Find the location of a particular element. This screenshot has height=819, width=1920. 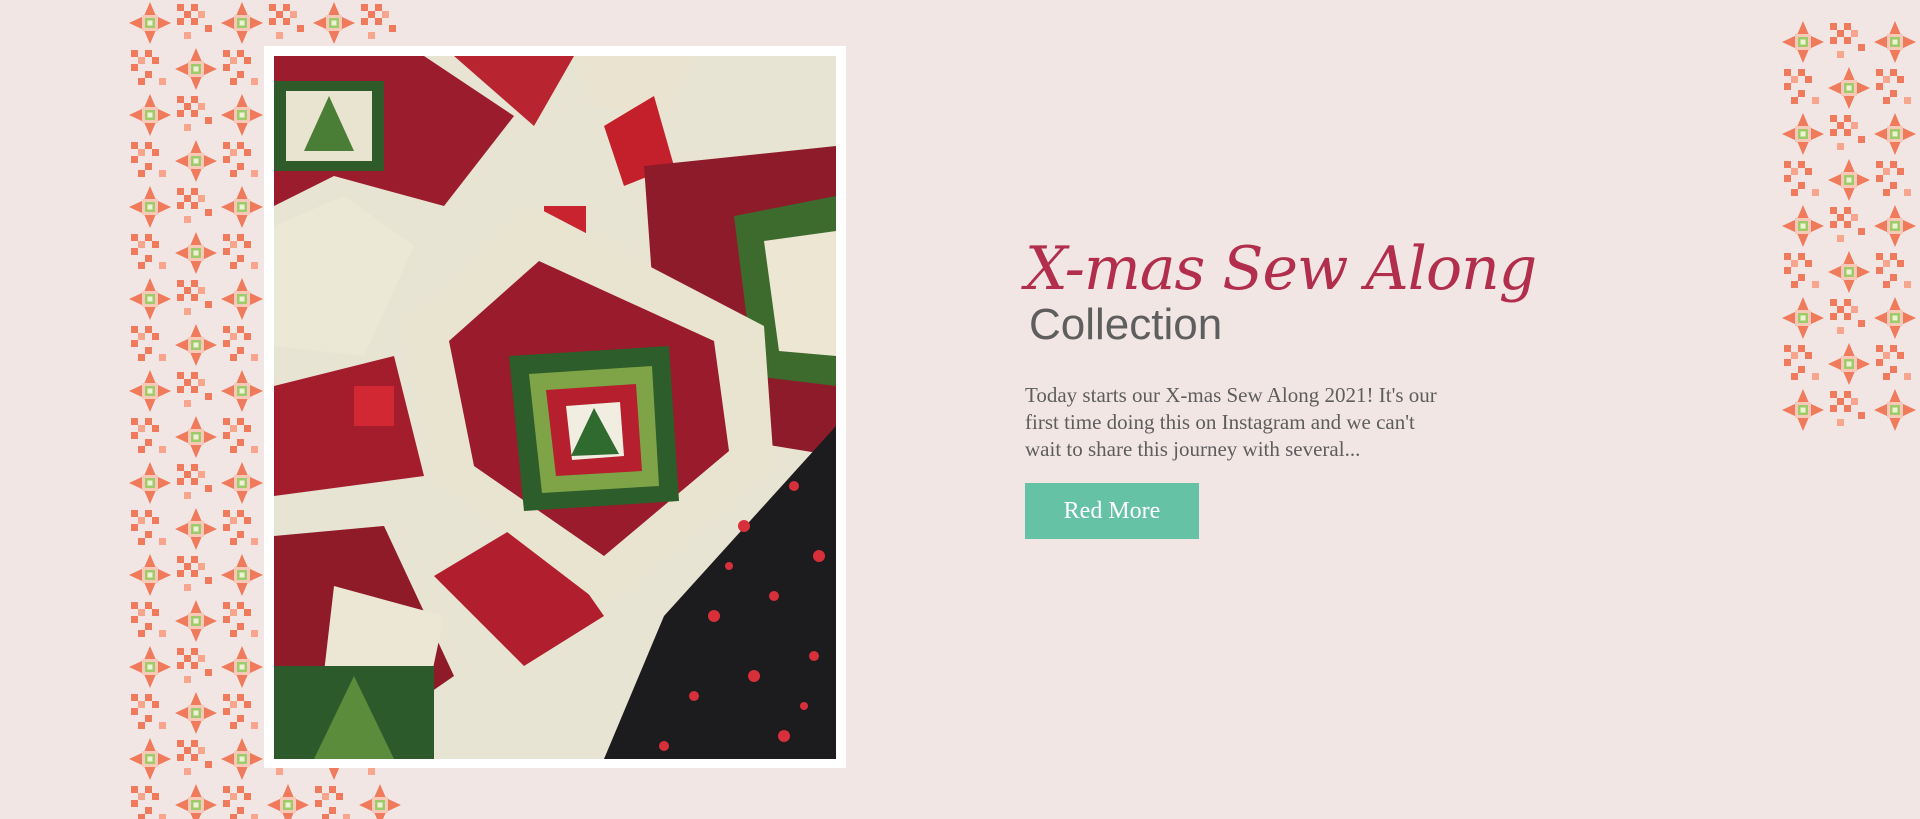

decorative-quilt-pattern-right is located at coordinates (1850, 225).